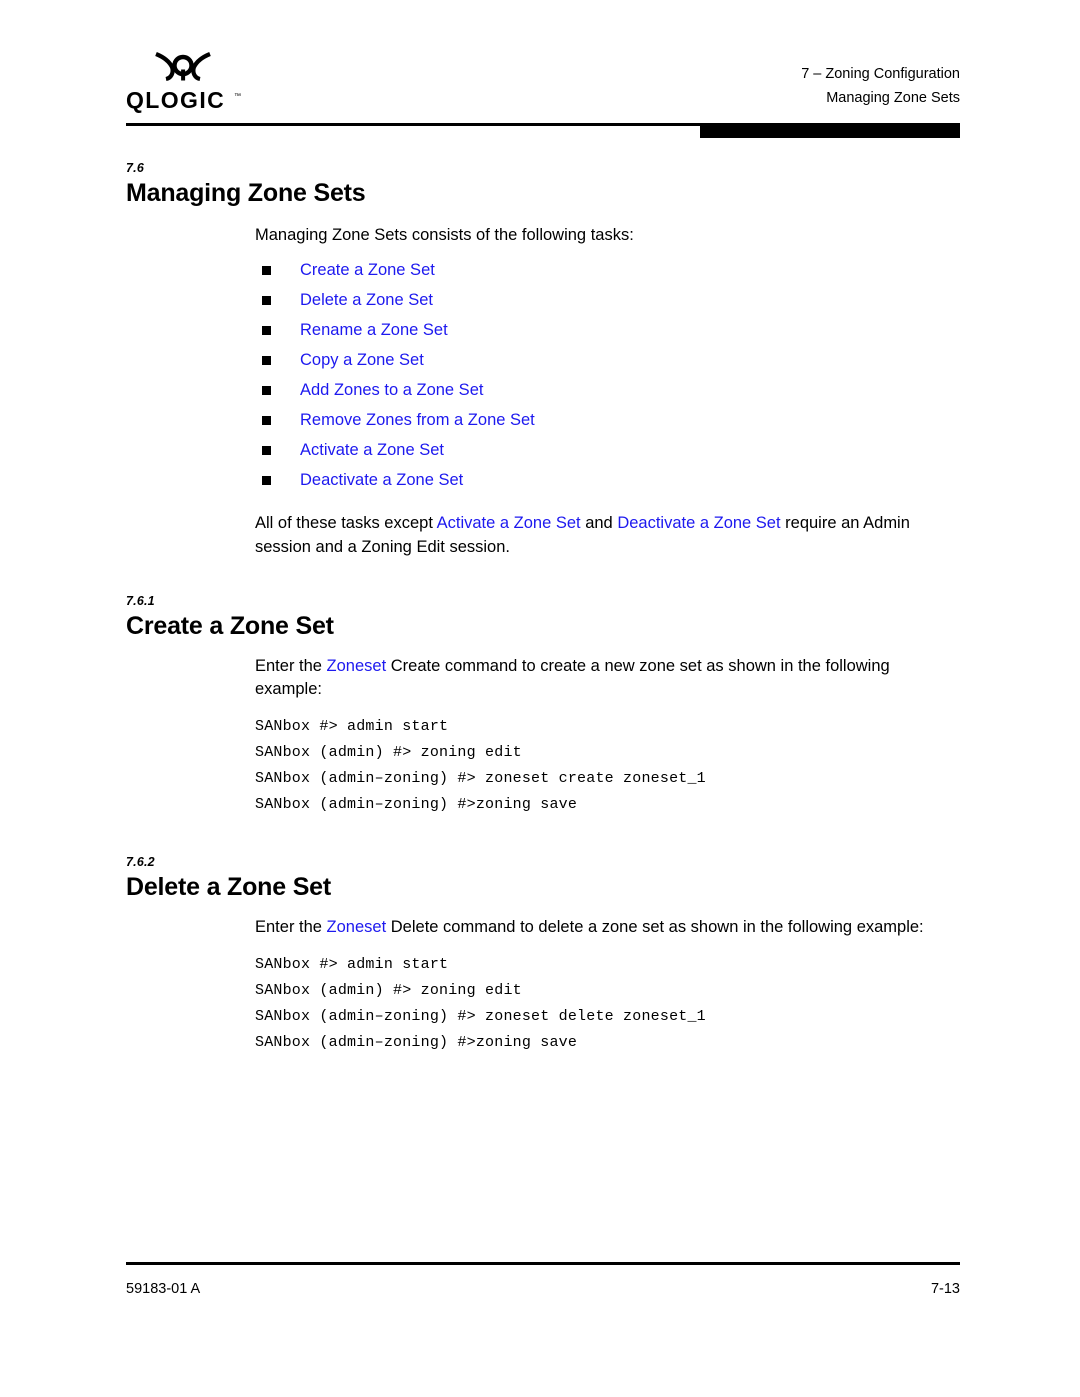 The width and height of the screenshot is (1080, 1397). Describe the element at coordinates (698, 523) in the screenshot. I see `inline-link-deactivate-a-zone-set: Deactivate a Zone Set` at that location.